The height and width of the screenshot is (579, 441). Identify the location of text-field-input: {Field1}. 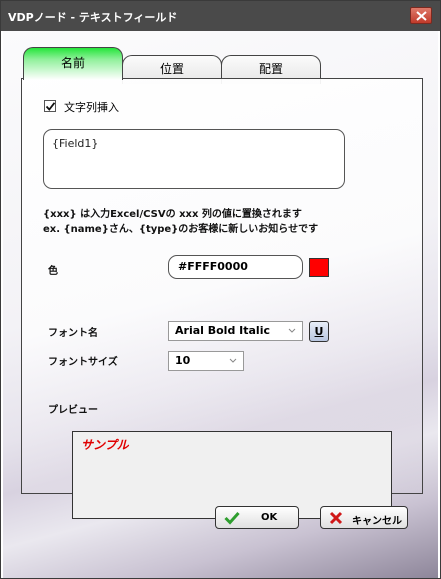
(194, 159).